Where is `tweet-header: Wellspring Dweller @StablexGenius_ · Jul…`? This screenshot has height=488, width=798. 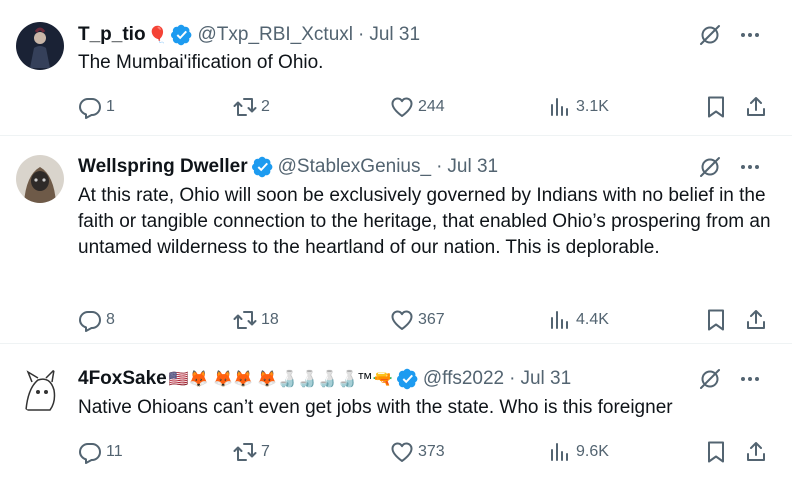
tweet-header: Wellspring Dweller @StablexGenius_ · Jul… is located at coordinates (288, 167).